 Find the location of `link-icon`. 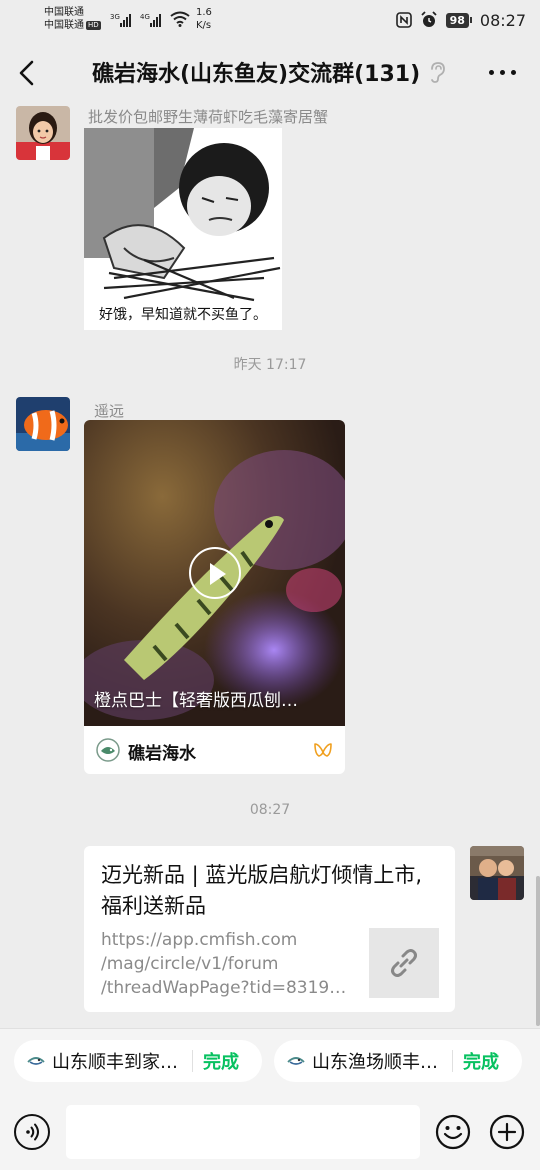

link-icon is located at coordinates (404, 963).